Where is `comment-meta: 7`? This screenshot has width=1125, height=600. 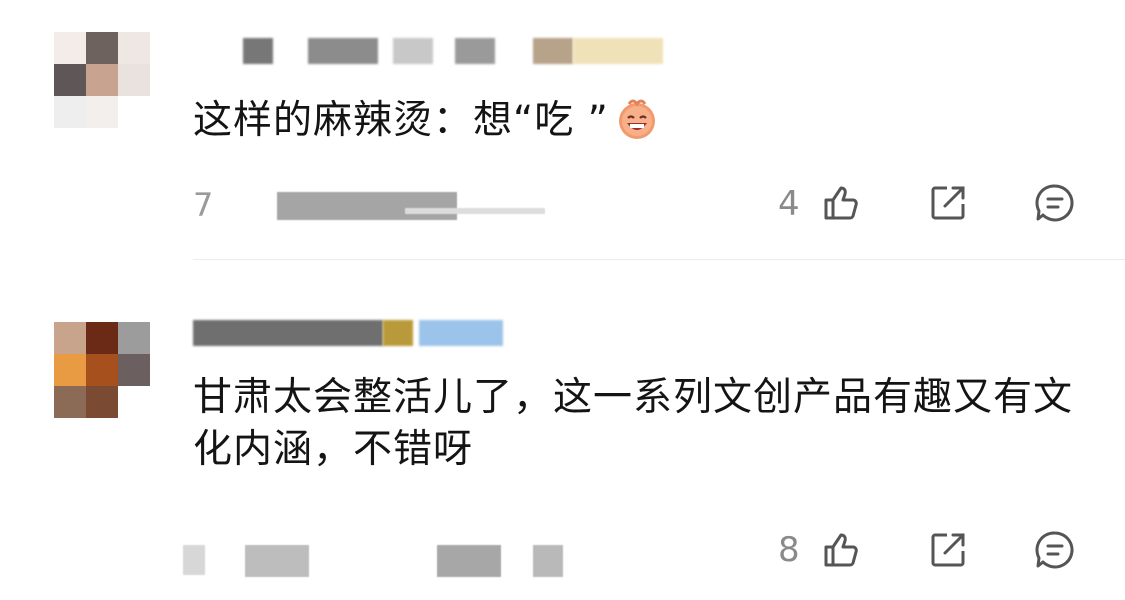 comment-meta: 7 is located at coordinates (403, 205).